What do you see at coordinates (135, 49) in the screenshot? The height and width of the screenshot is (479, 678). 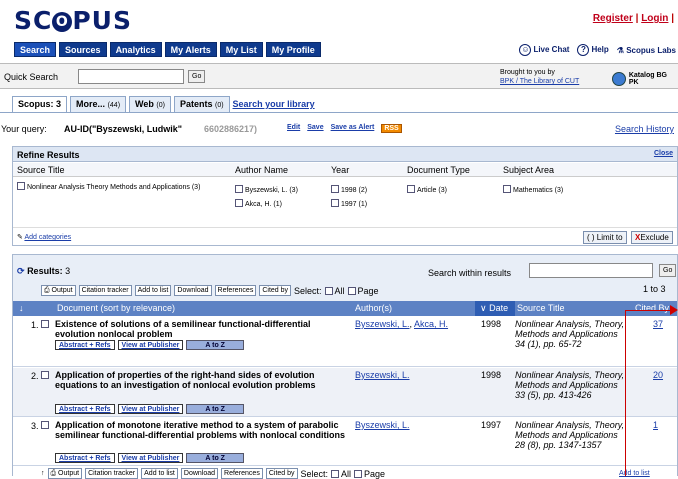 I see `nav-analytics: Analytics` at bounding box center [135, 49].